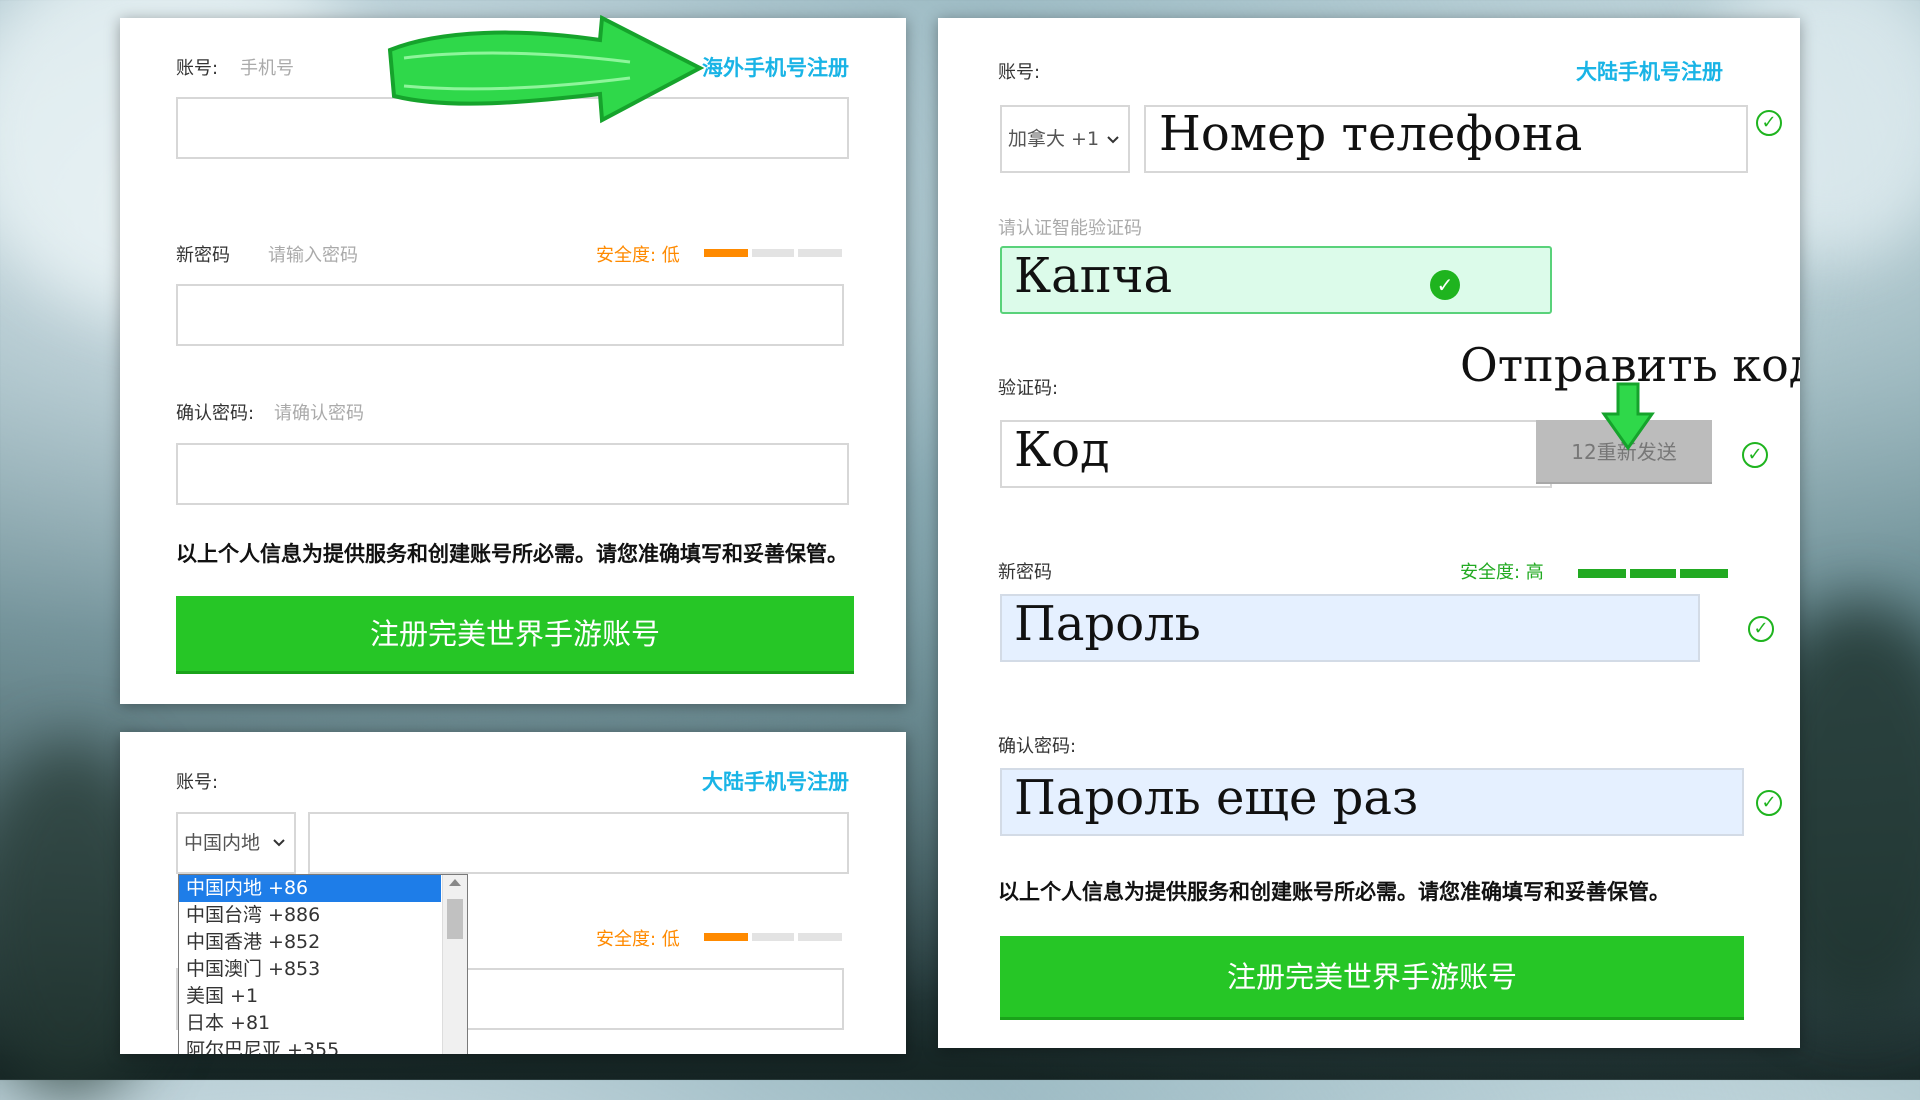 The image size is (1920, 1100). What do you see at coordinates (455, 882) in the screenshot?
I see `scroll-up-icon` at bounding box center [455, 882].